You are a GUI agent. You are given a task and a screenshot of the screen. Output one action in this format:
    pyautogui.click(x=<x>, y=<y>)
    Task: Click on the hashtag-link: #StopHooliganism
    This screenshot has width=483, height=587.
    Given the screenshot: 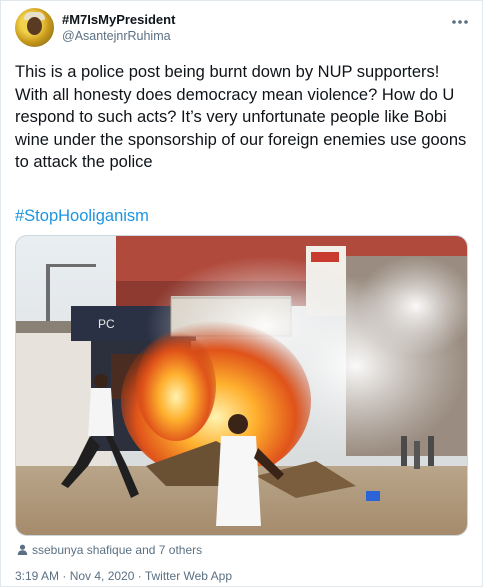 What is the action you would take?
    pyautogui.click(x=82, y=216)
    